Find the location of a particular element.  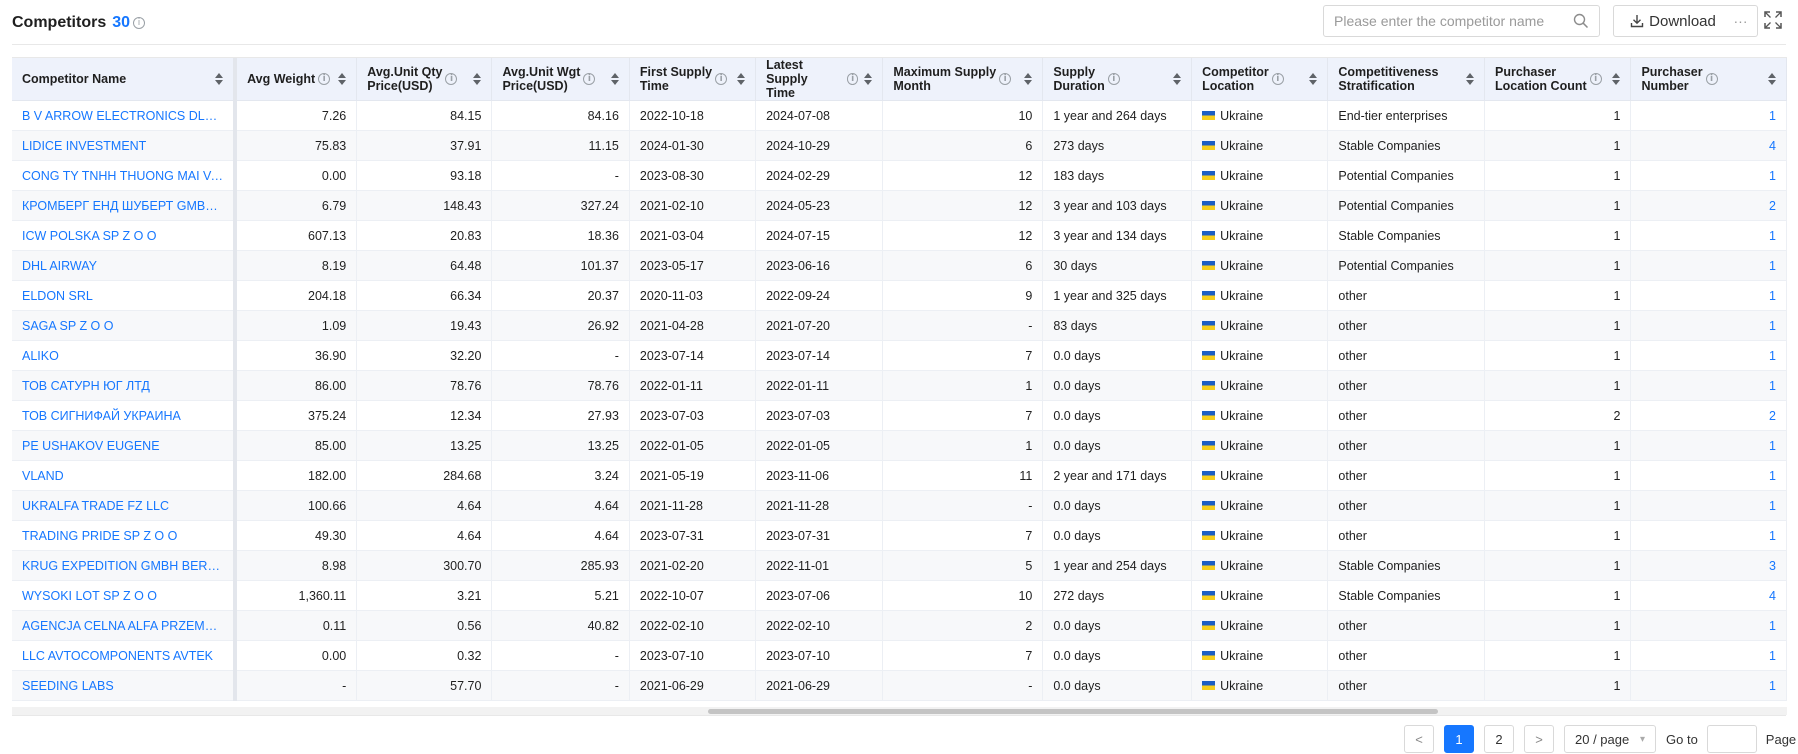

search-box is located at coordinates (1461, 21).